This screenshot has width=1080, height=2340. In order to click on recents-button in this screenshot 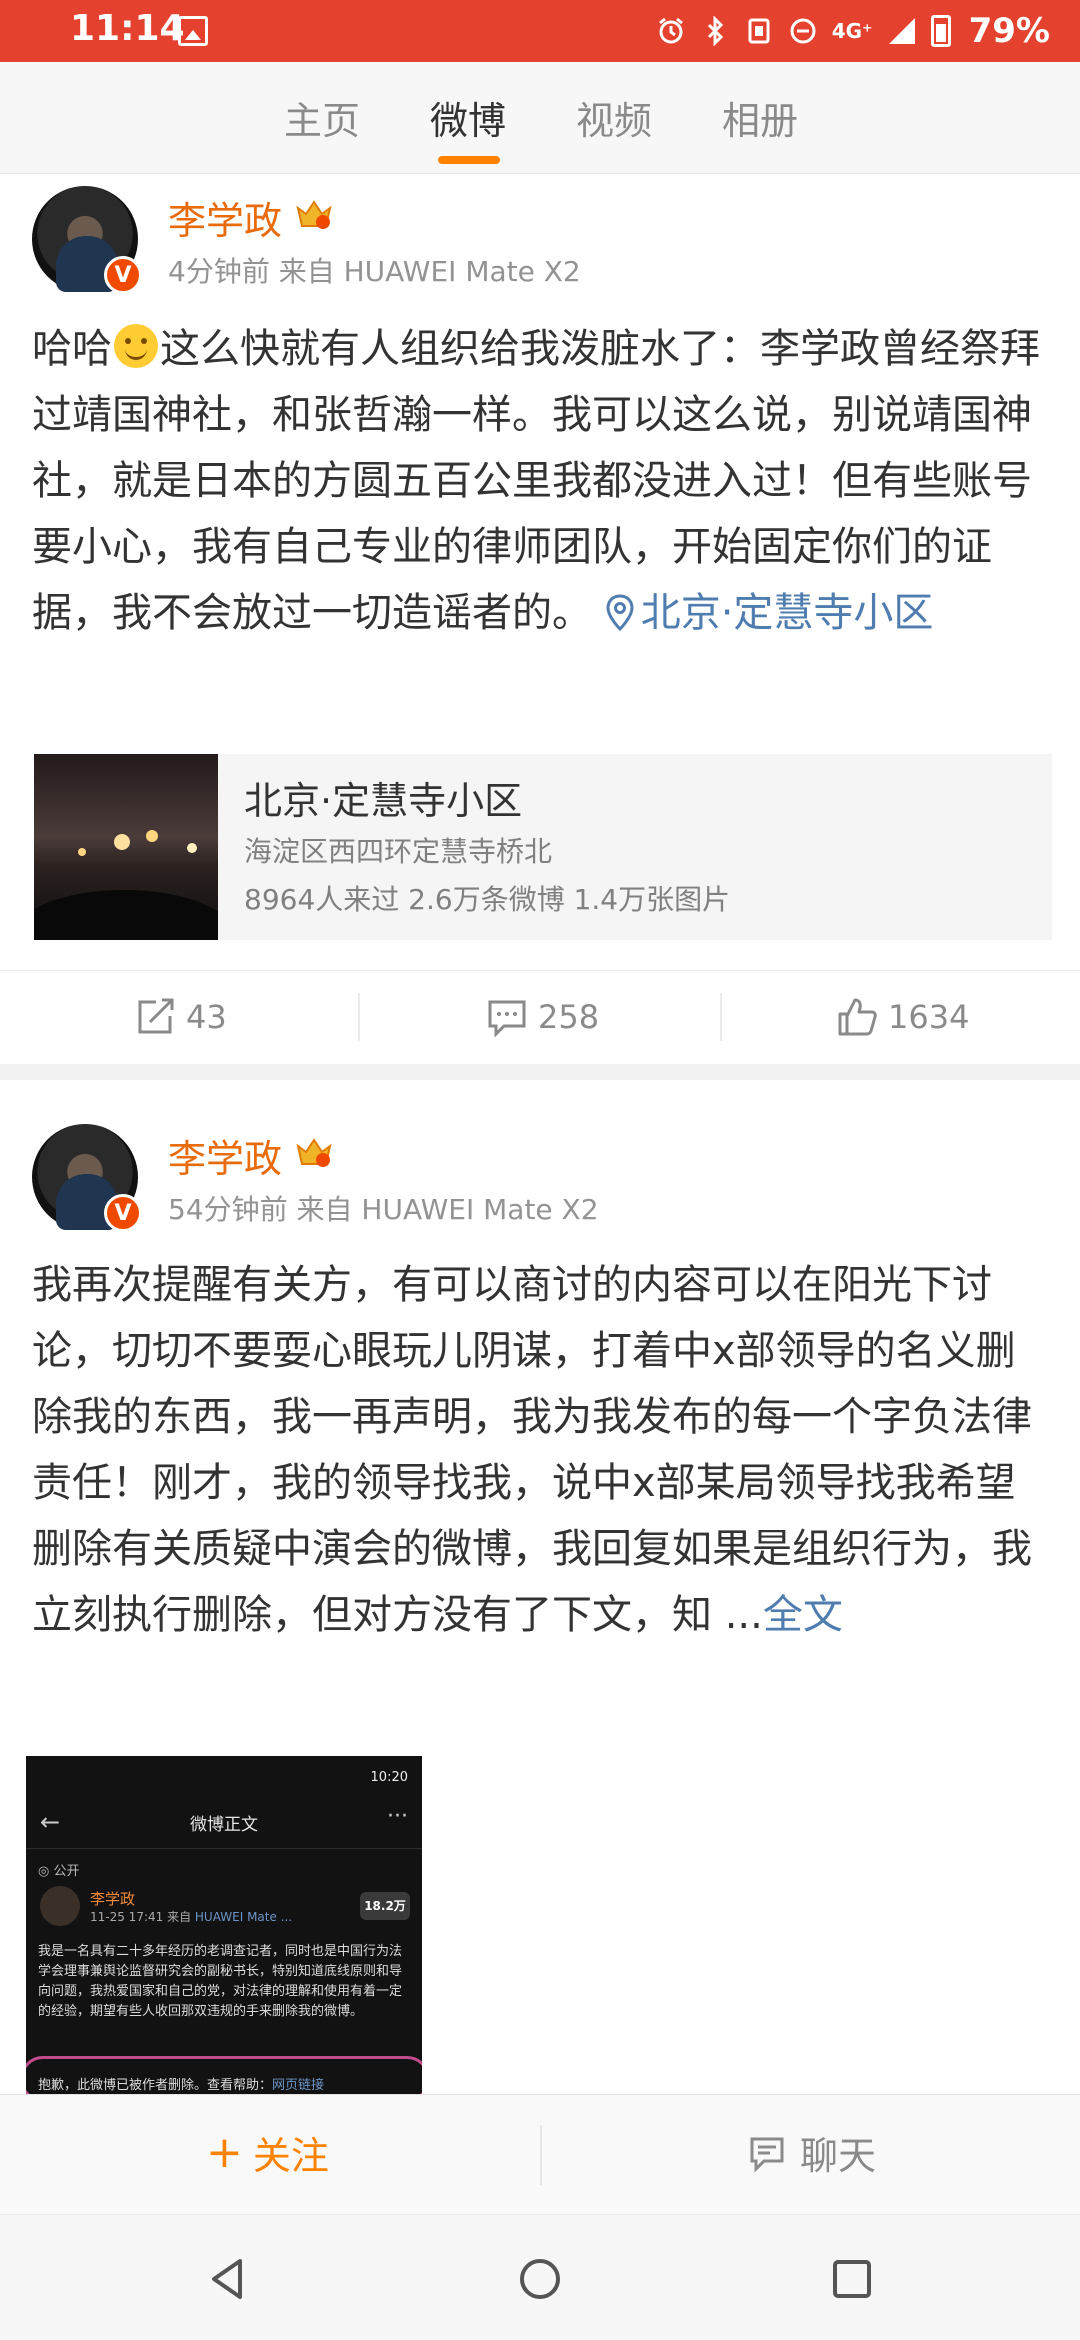, I will do `click(852, 2279)`.